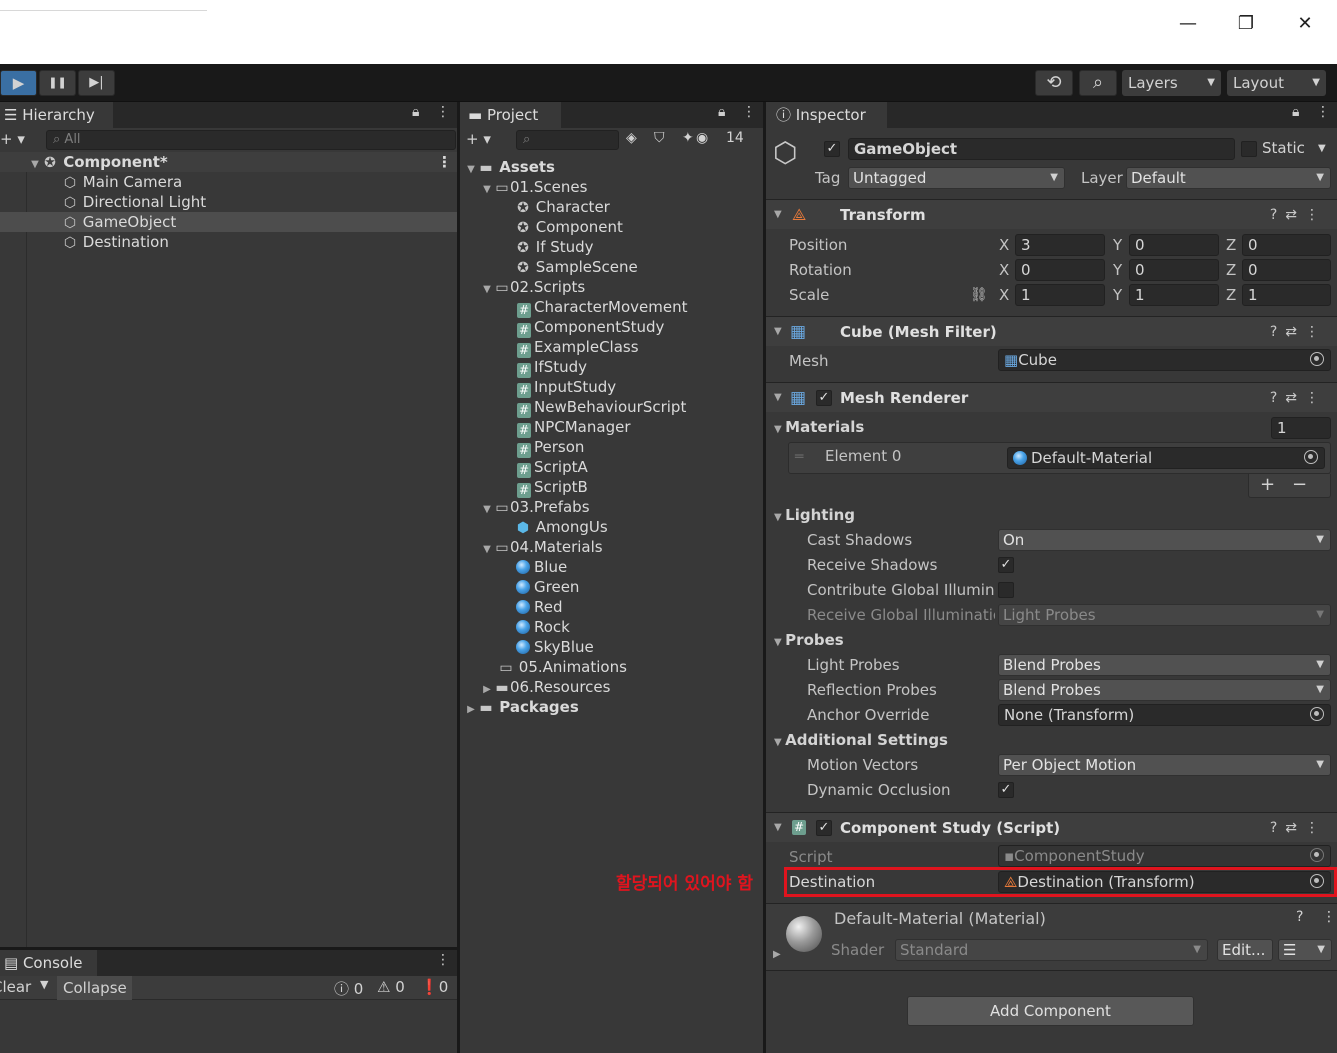 The height and width of the screenshot is (1053, 1337). I want to click on asset-script: # InputStudy, so click(566, 387).